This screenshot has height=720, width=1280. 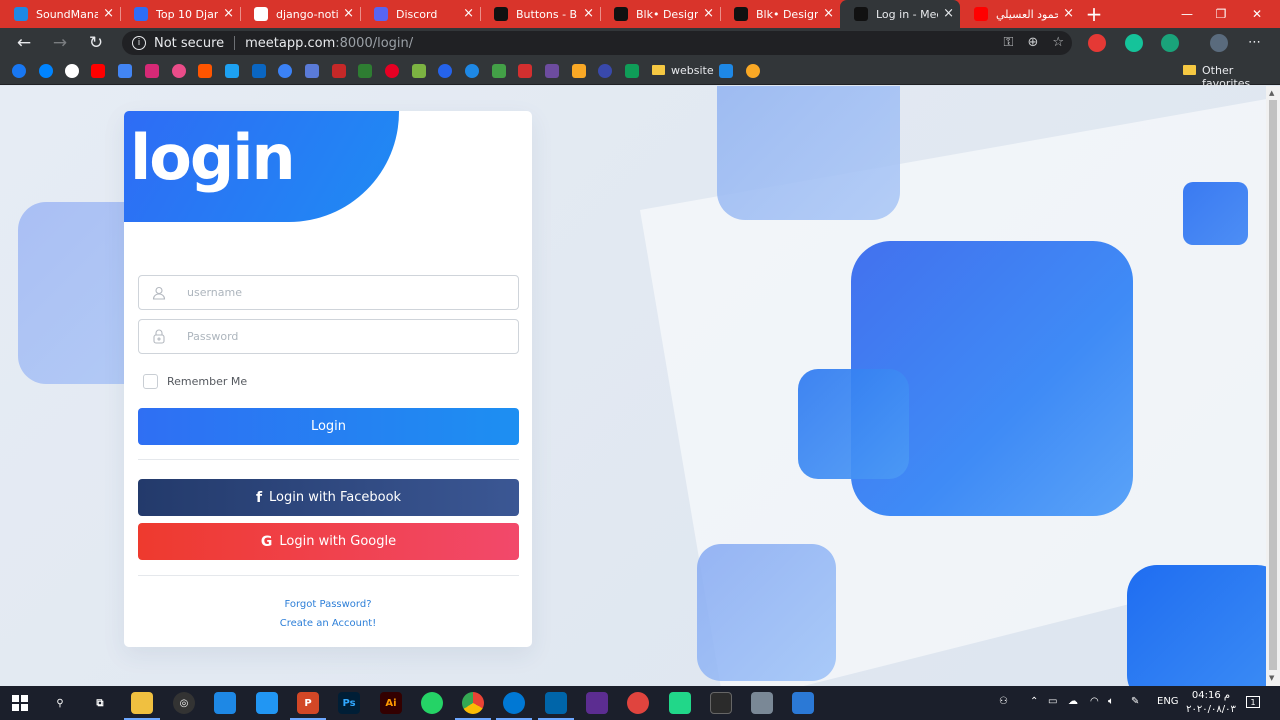 What do you see at coordinates (180, 14) in the screenshot?
I see `browser-tab: Top 10 Django ×` at bounding box center [180, 14].